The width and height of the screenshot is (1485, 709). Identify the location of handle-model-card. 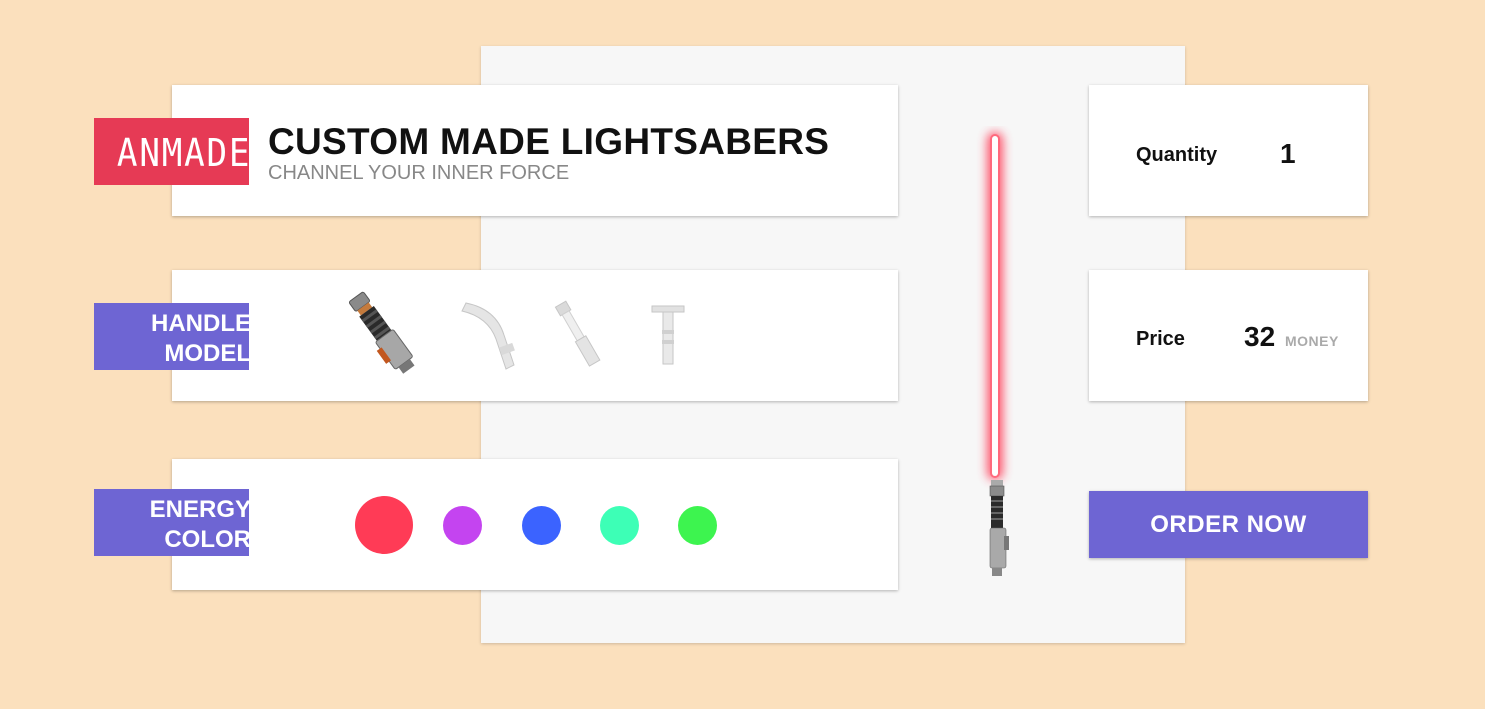
(535, 335).